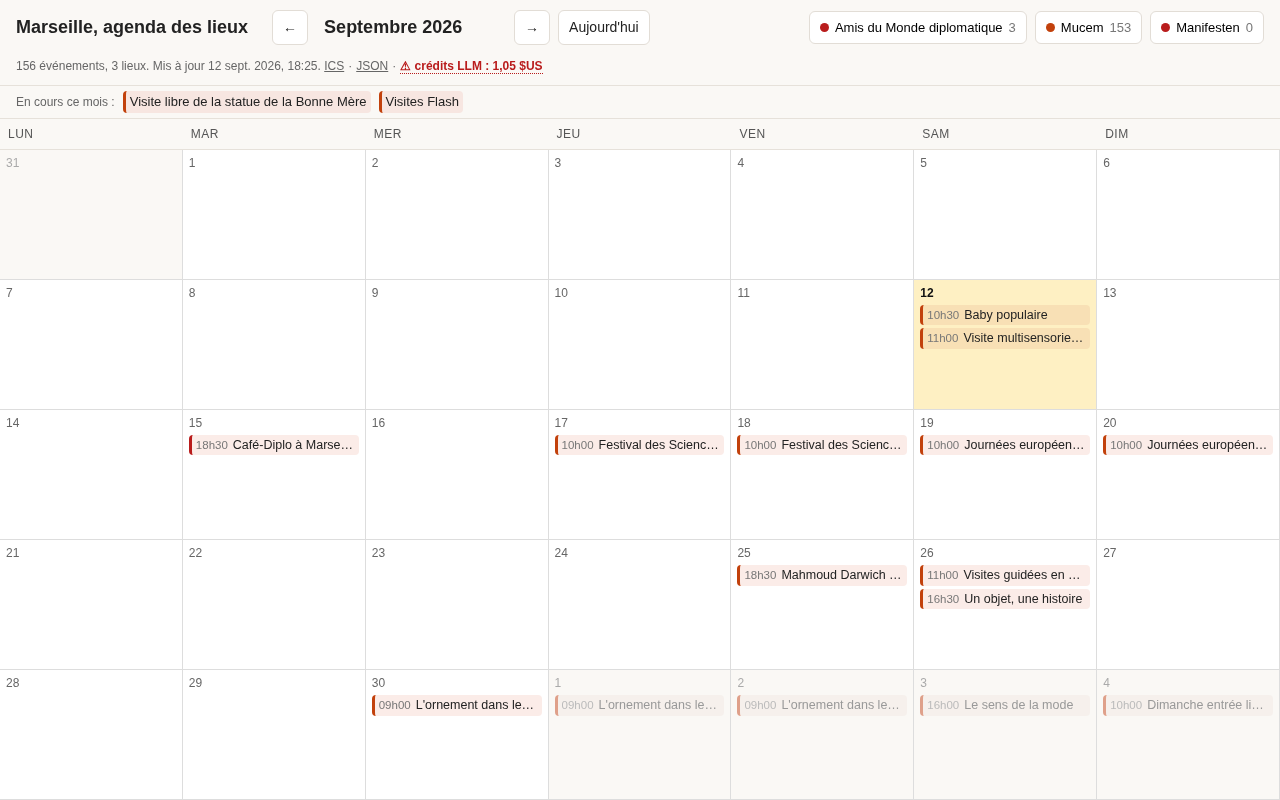 This screenshot has height=800, width=1280. What do you see at coordinates (1110, 553) in the screenshot?
I see `day-number: 27` at bounding box center [1110, 553].